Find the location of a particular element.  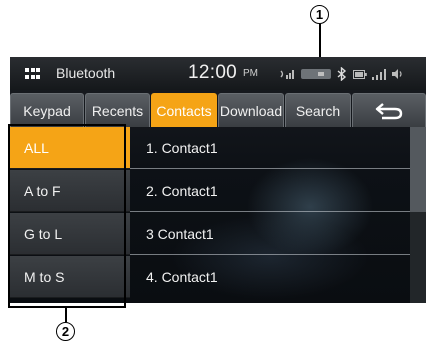

tab-bar: Keypad Recents Contacts Download Search is located at coordinates (218, 108).